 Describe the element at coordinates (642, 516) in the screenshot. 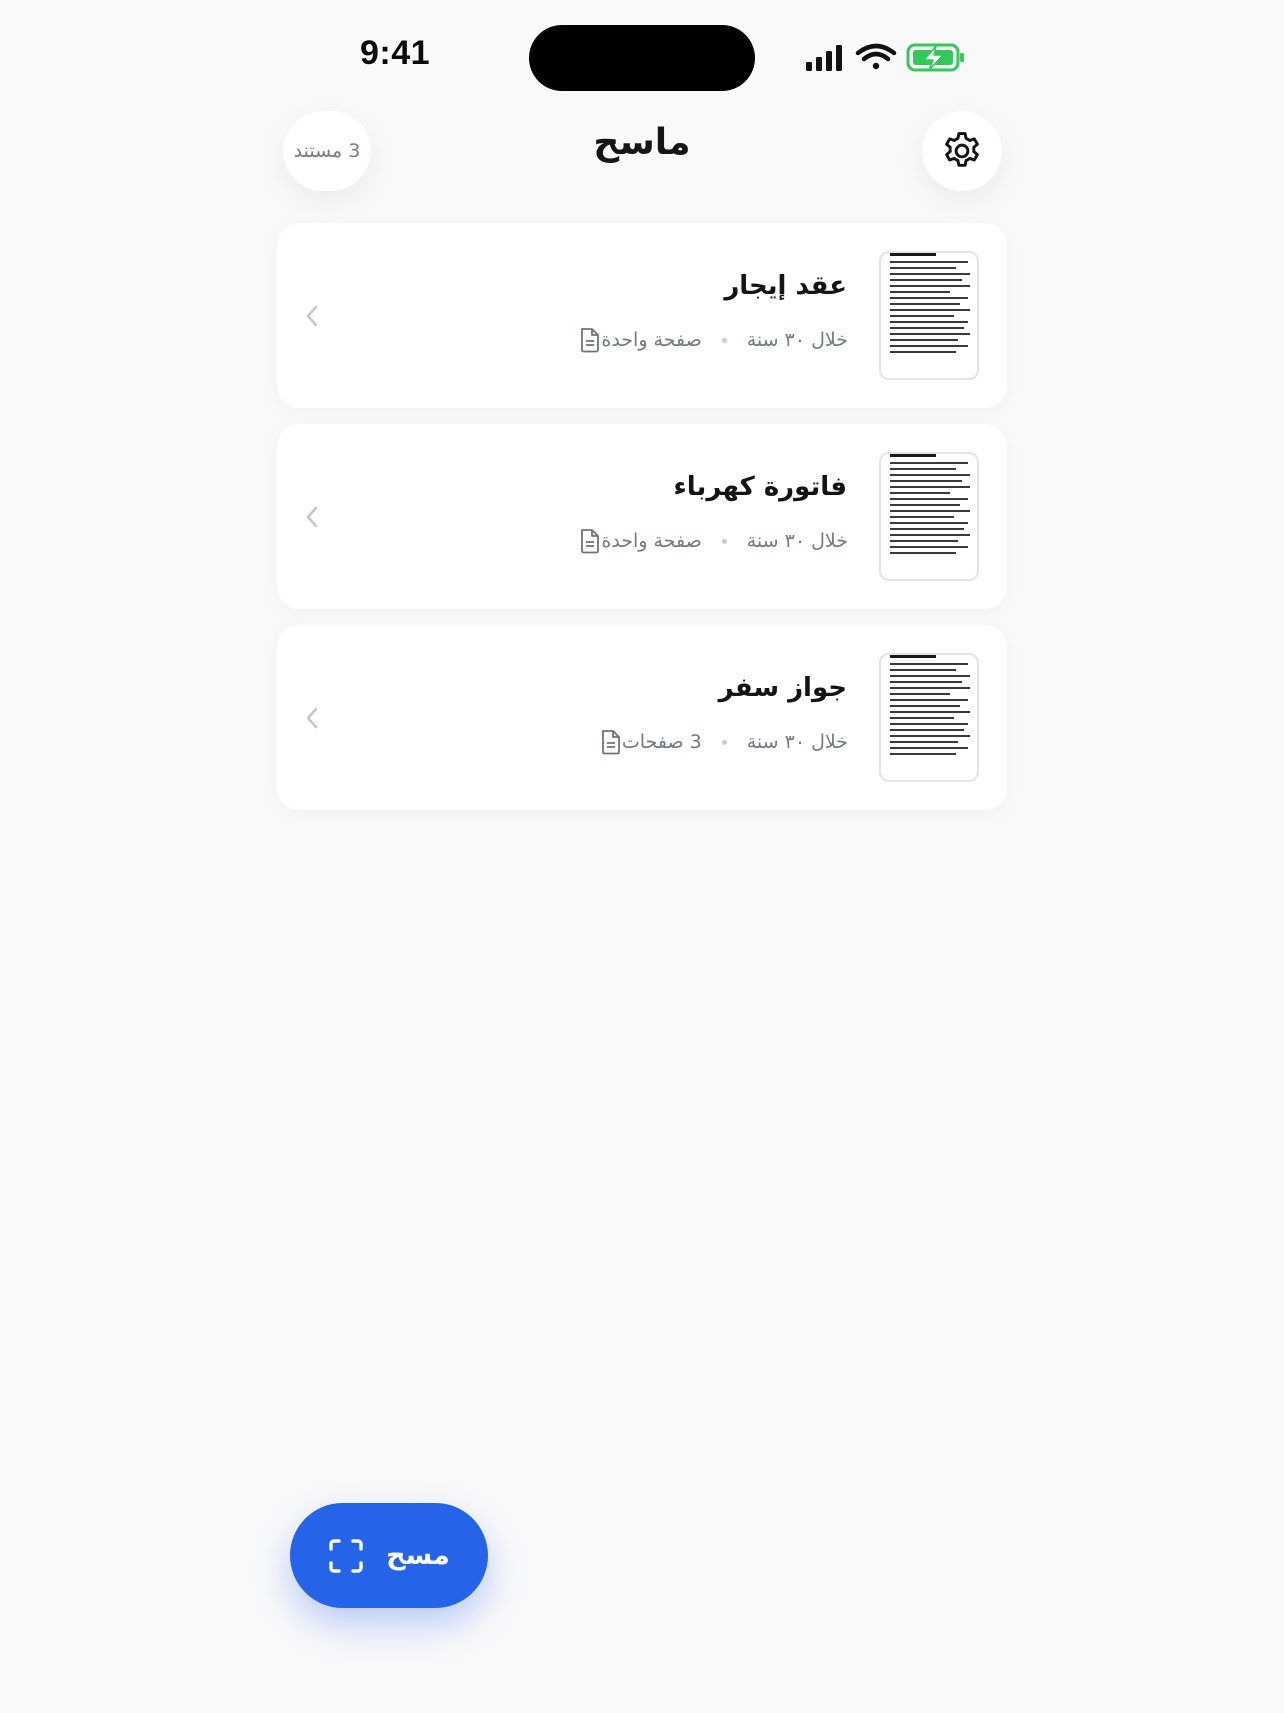

I see `document-card: فاتورة كهرباء صفحة واحدة خلال ٣٠ سنة` at that location.